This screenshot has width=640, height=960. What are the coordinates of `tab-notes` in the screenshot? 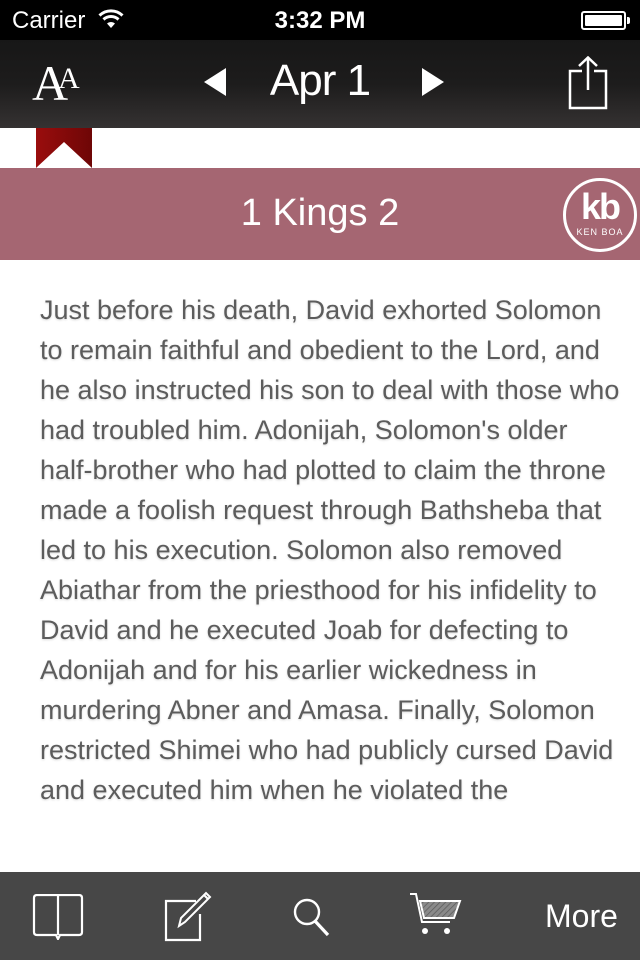 It's located at (201, 916).